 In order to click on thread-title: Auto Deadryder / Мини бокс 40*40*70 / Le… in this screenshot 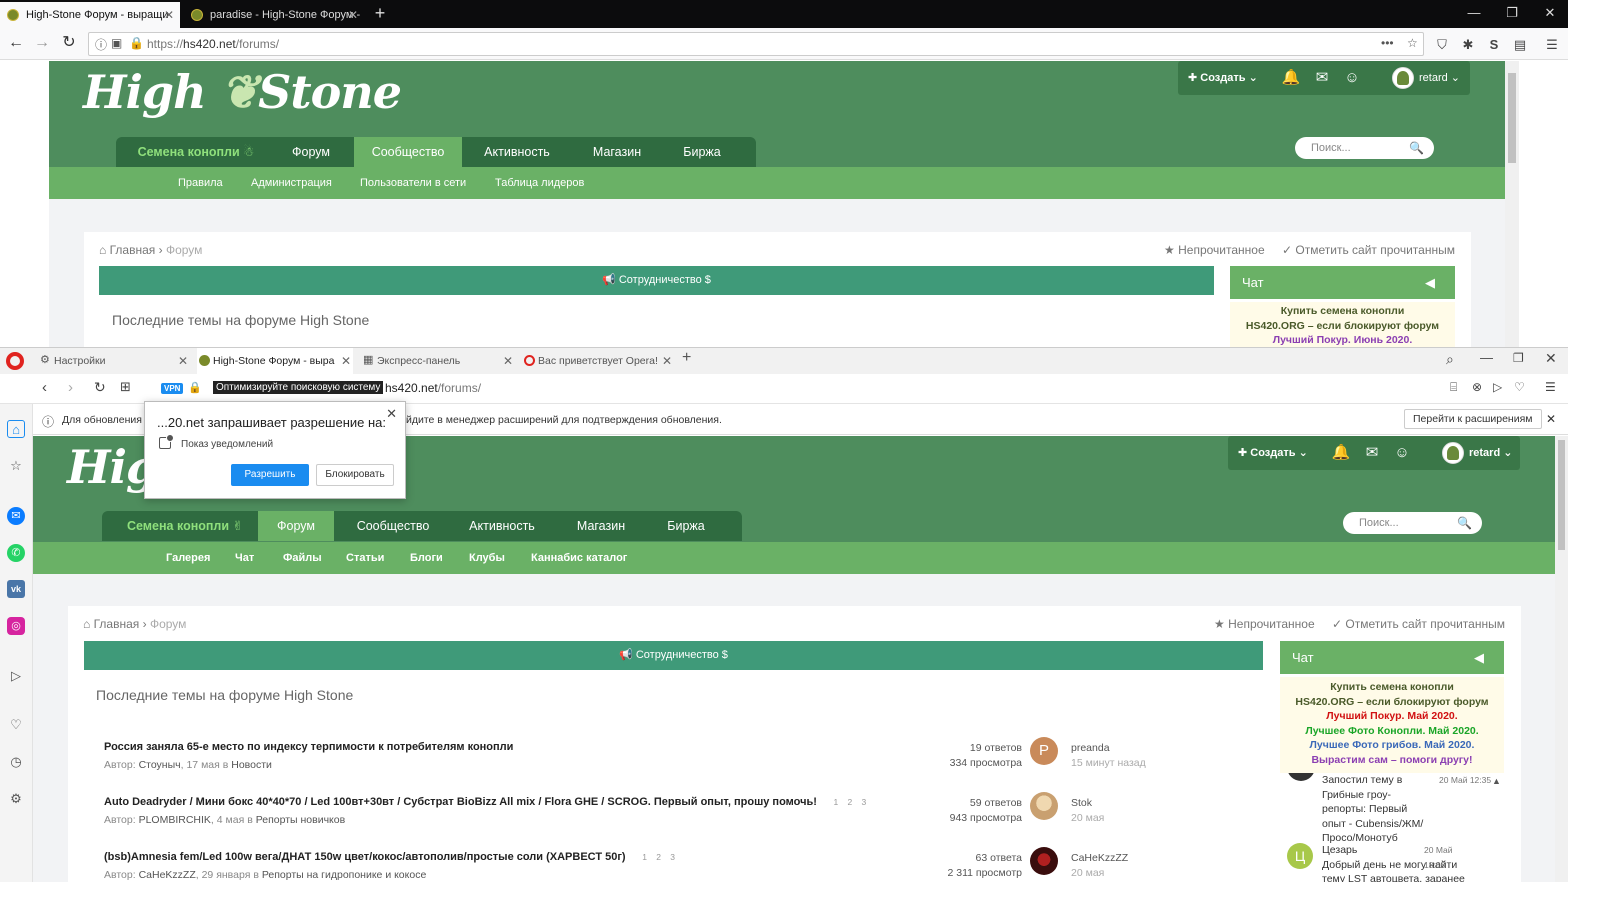, I will do `click(487, 802)`.